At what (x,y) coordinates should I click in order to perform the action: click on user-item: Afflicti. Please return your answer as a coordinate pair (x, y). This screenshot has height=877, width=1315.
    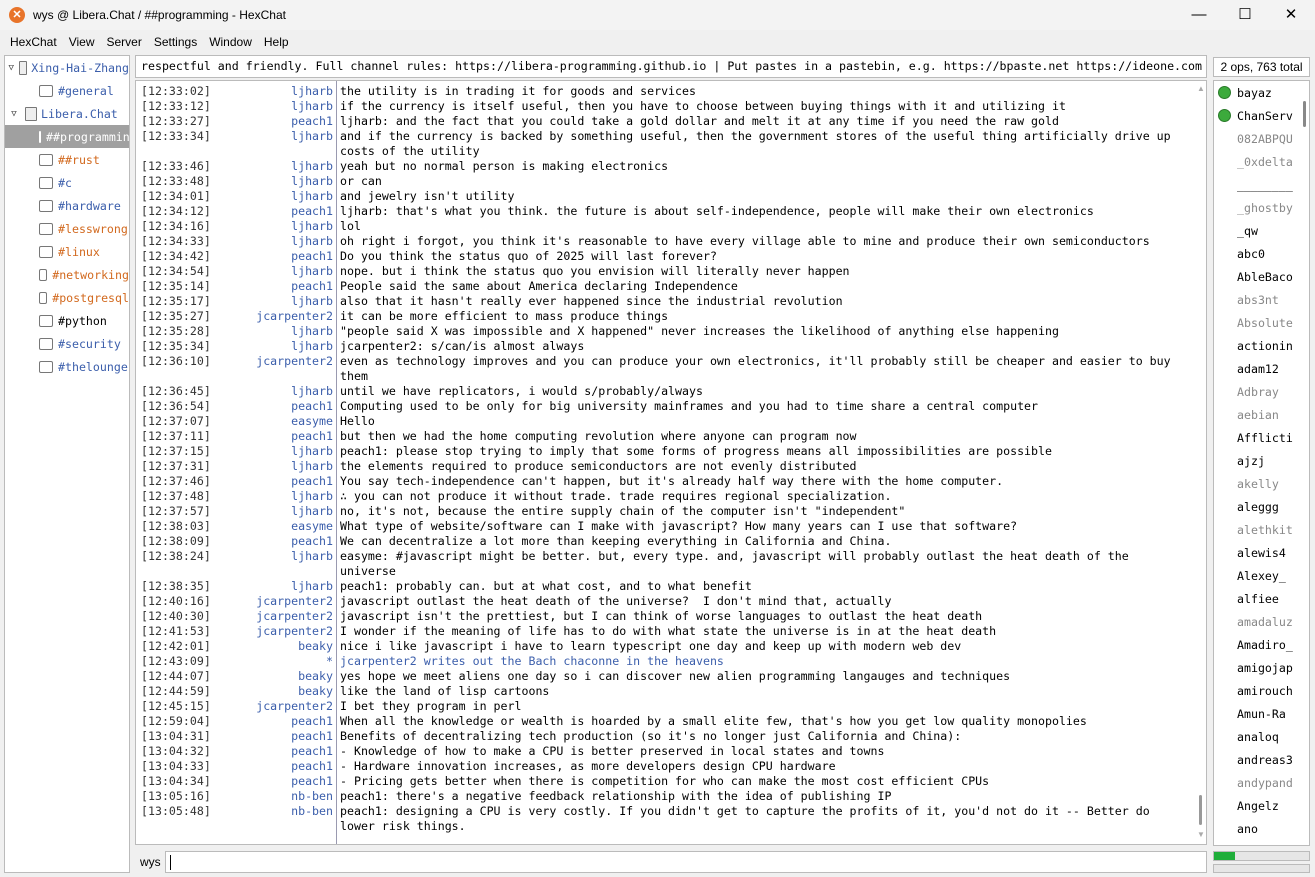
    Looking at the image, I should click on (1257, 437).